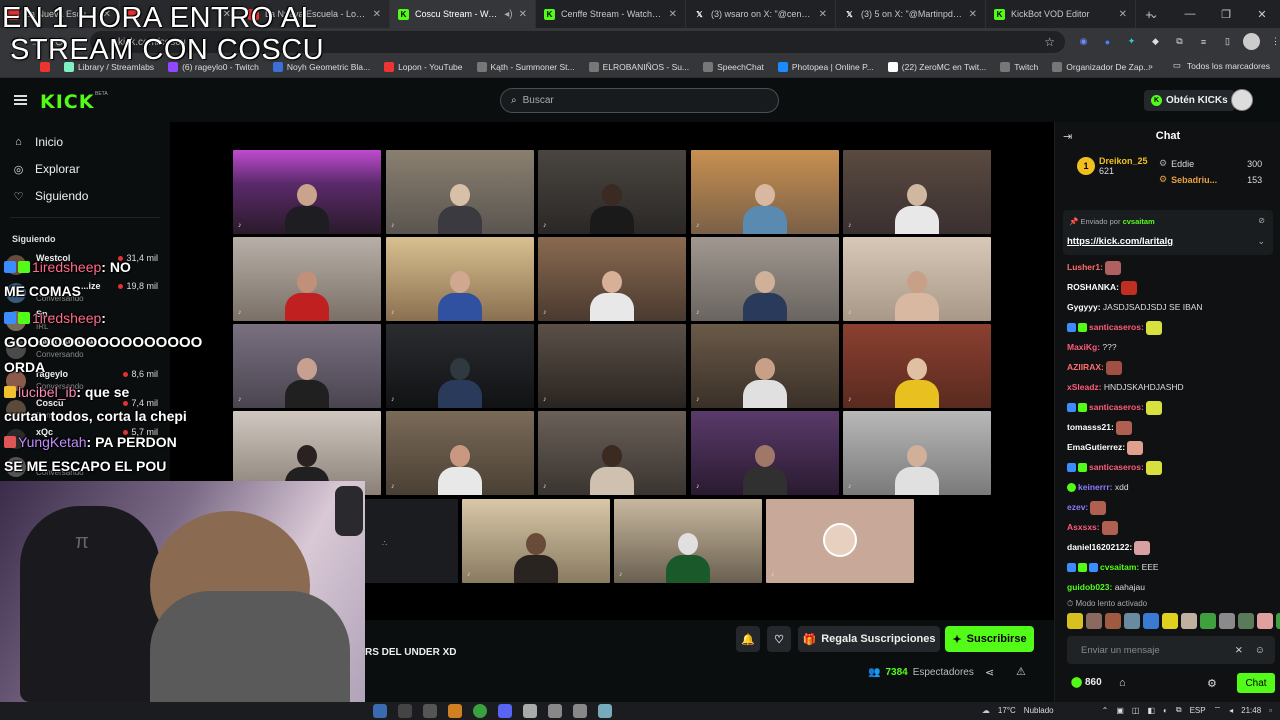 The width and height of the screenshot is (1280, 720). What do you see at coordinates (1083, 41) in the screenshot?
I see `extension-icon: ◉` at bounding box center [1083, 41].